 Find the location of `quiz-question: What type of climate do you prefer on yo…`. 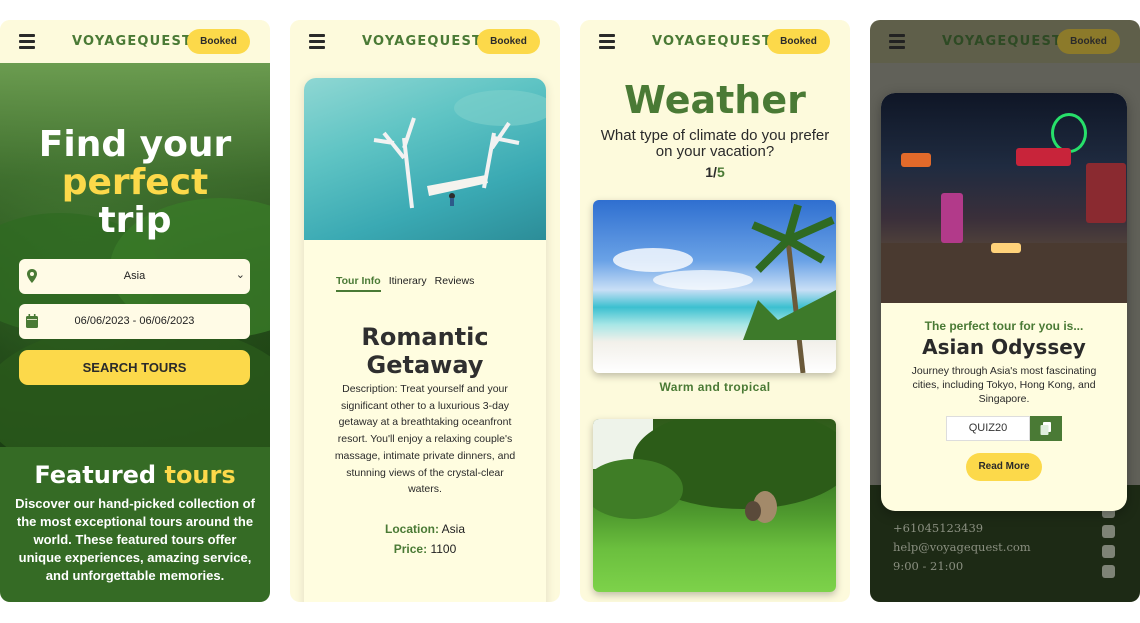

quiz-question: What type of climate do you prefer on yo… is located at coordinates (715, 143).